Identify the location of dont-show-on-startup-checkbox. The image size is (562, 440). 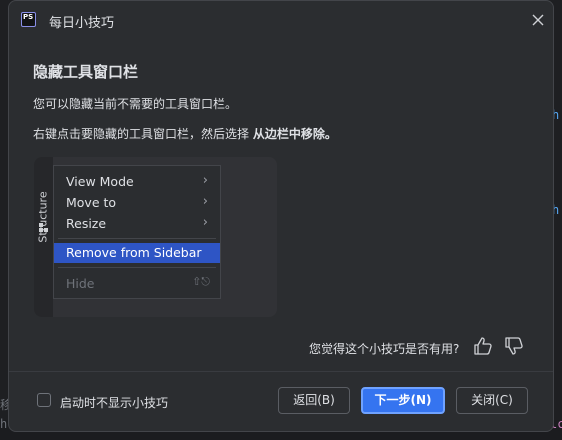
(44, 400).